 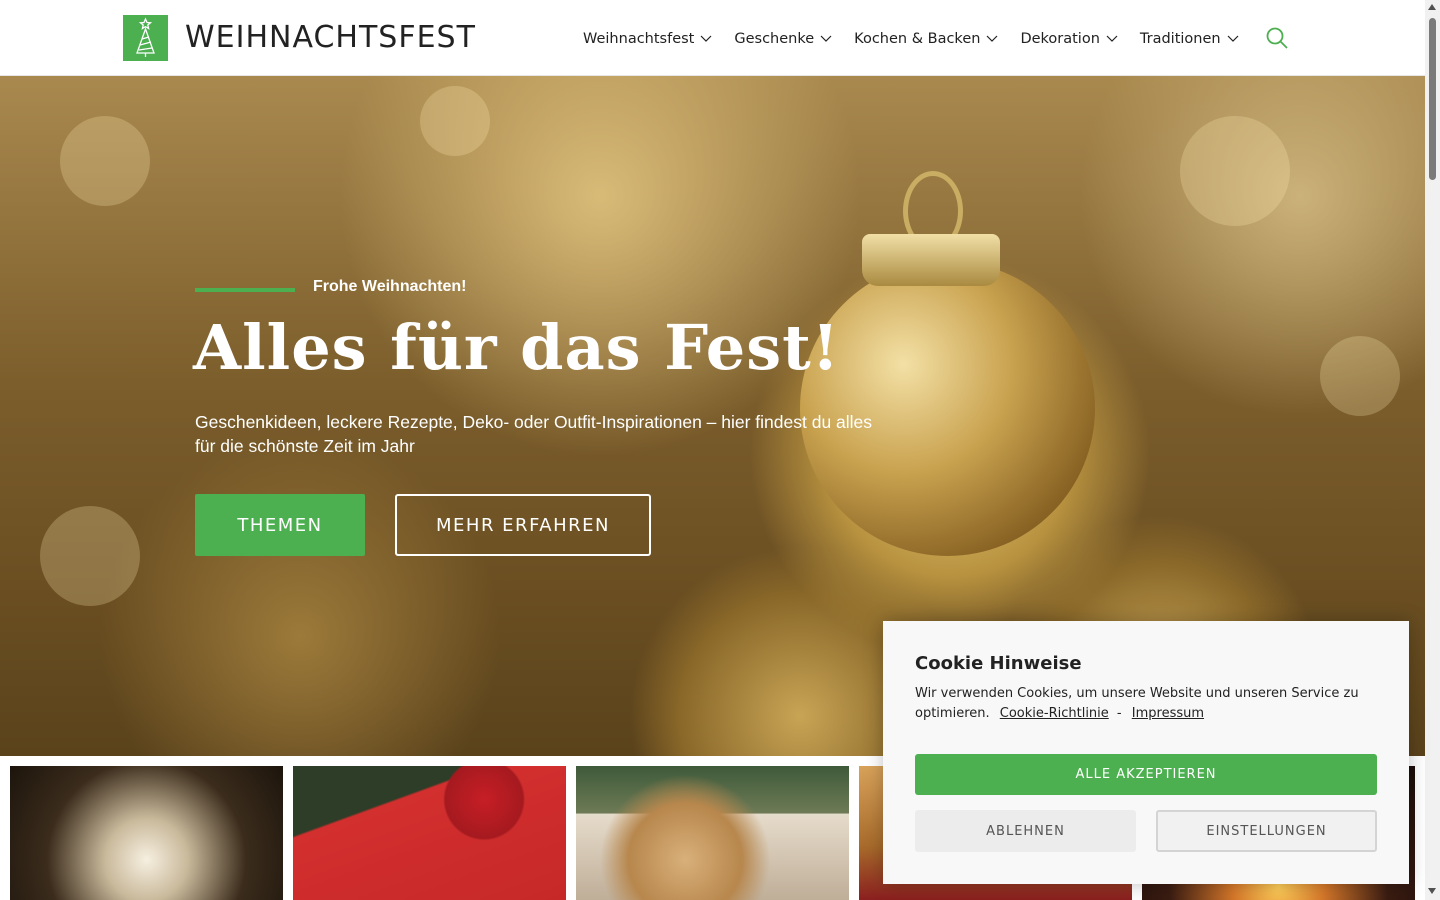 What do you see at coordinates (1266, 831) in the screenshot?
I see `cookie-settings-button: EINSTELLUNGEN` at bounding box center [1266, 831].